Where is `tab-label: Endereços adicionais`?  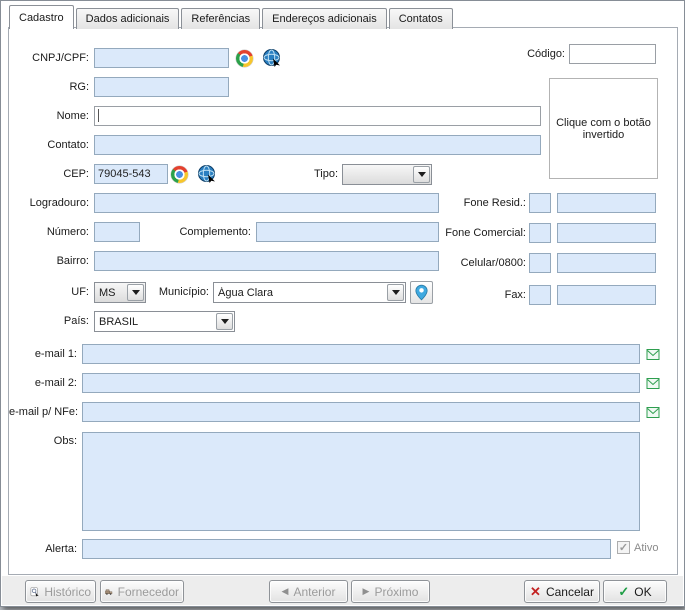 tab-label: Endereços adicionais is located at coordinates (324, 19).